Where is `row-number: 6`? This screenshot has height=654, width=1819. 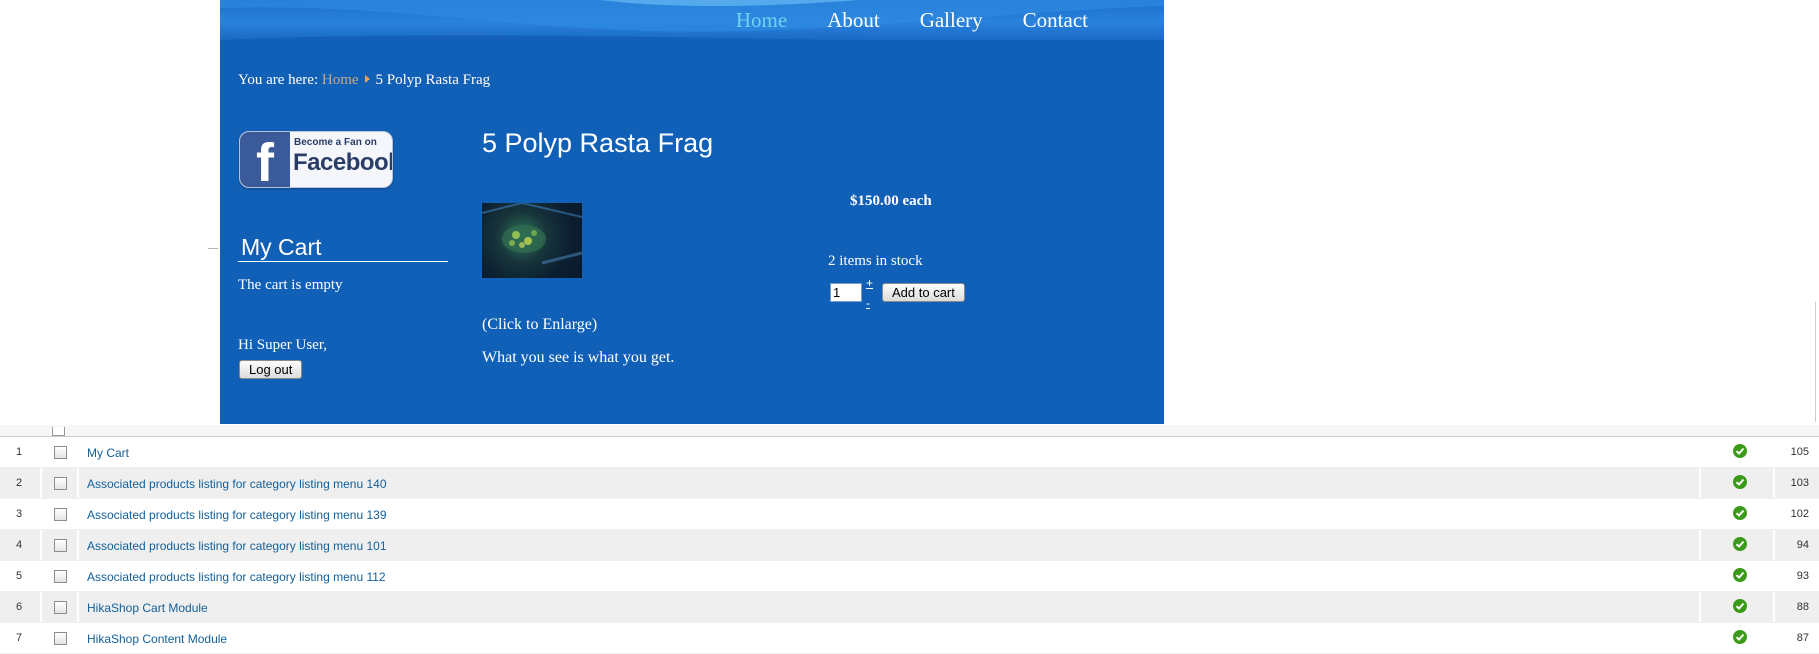
row-number: 6 is located at coordinates (19, 607).